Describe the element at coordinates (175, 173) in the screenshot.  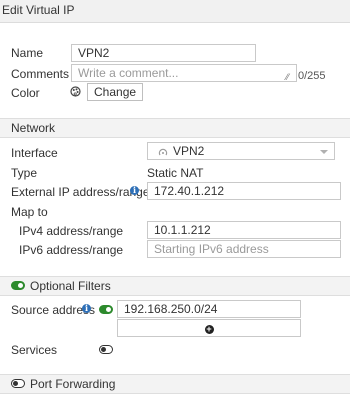
I see `type-value: Static NAT` at that location.